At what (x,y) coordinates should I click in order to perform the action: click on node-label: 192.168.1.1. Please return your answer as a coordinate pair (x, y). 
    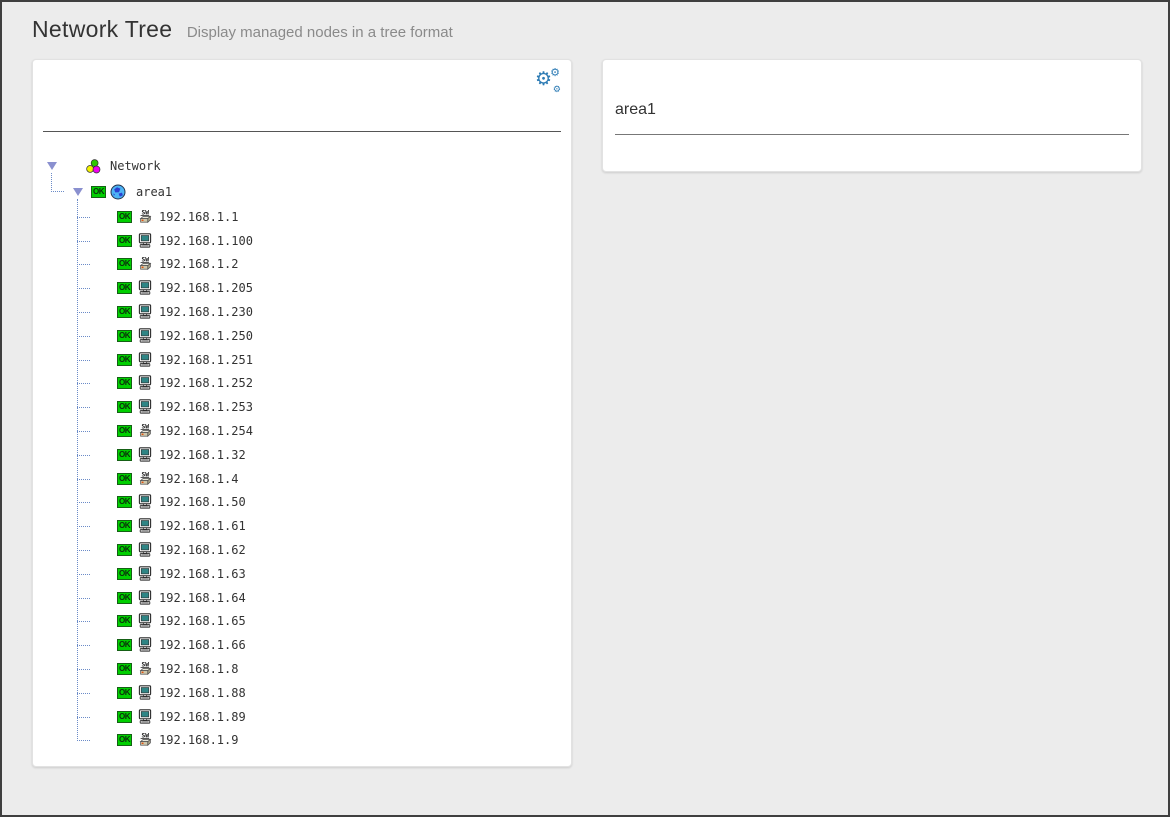
    Looking at the image, I should click on (198, 217).